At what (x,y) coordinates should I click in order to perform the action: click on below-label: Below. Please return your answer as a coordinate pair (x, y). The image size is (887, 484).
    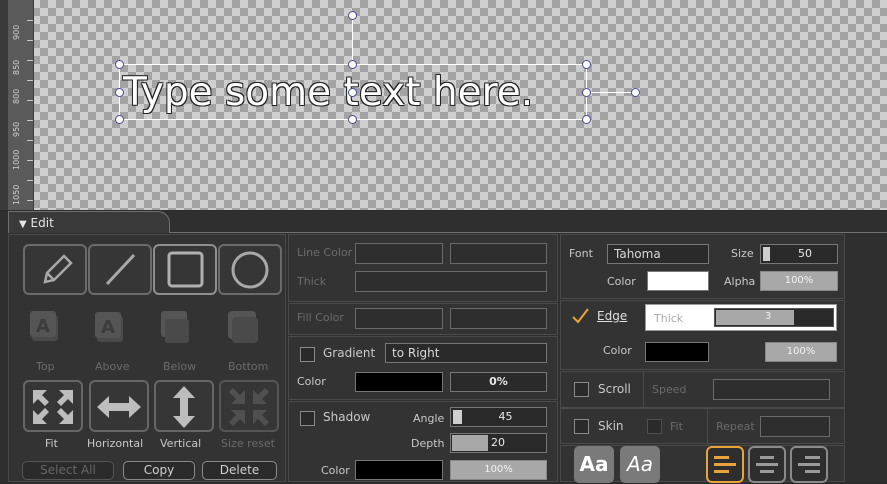
    Looking at the image, I should click on (180, 366).